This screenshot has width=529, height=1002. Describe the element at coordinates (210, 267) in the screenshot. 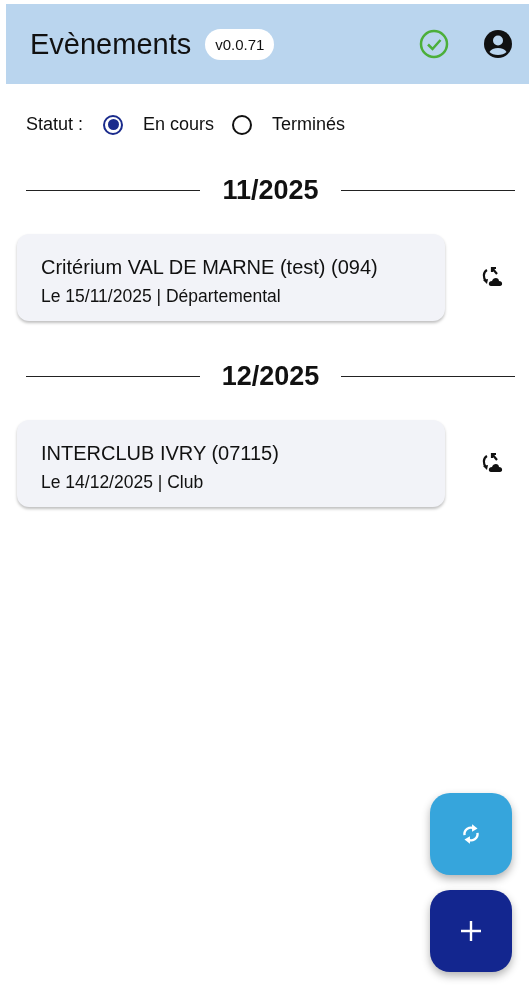

I see `event-title: Critérium VAL DE MARNE (test) (094)` at that location.